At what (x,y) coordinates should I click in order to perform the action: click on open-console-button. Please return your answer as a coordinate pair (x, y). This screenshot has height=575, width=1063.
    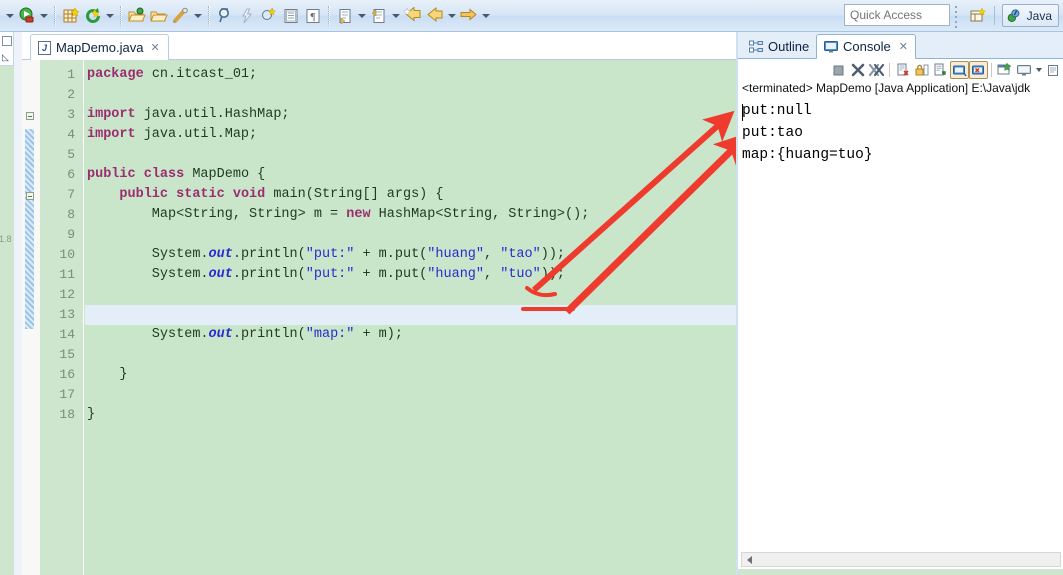
    Looking at the image, I should click on (1053, 70).